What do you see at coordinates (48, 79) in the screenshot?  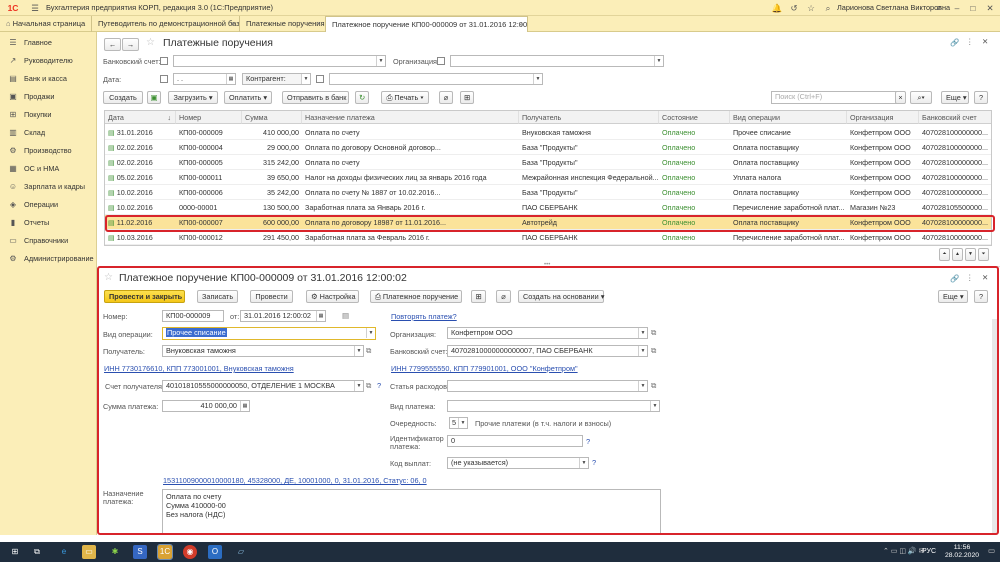 I see `sidebar-item-bank: ▤ Банк и касса` at bounding box center [48, 79].